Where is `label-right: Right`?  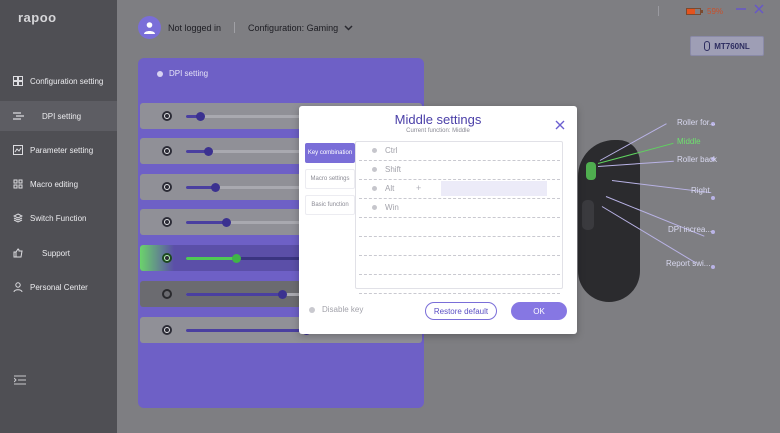
label-right: Right is located at coordinates (700, 190).